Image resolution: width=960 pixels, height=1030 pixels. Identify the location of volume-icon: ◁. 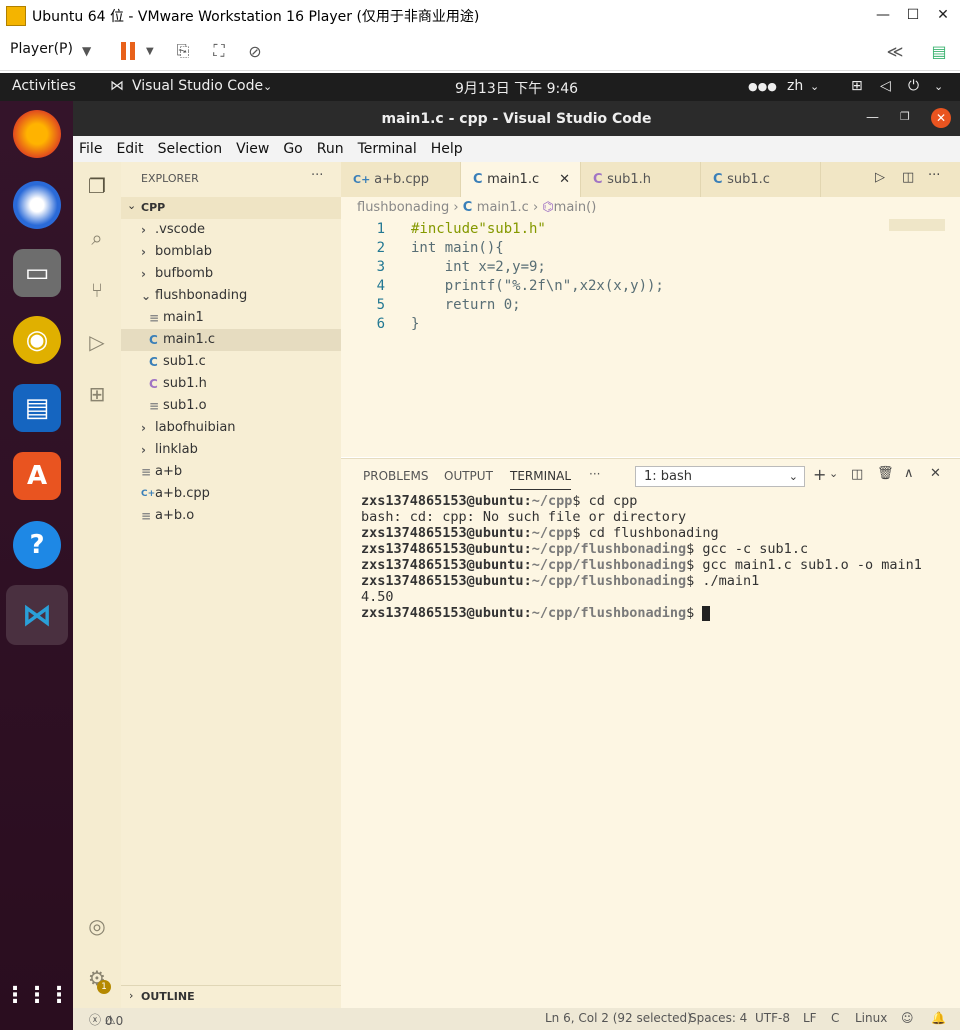
(885, 86).